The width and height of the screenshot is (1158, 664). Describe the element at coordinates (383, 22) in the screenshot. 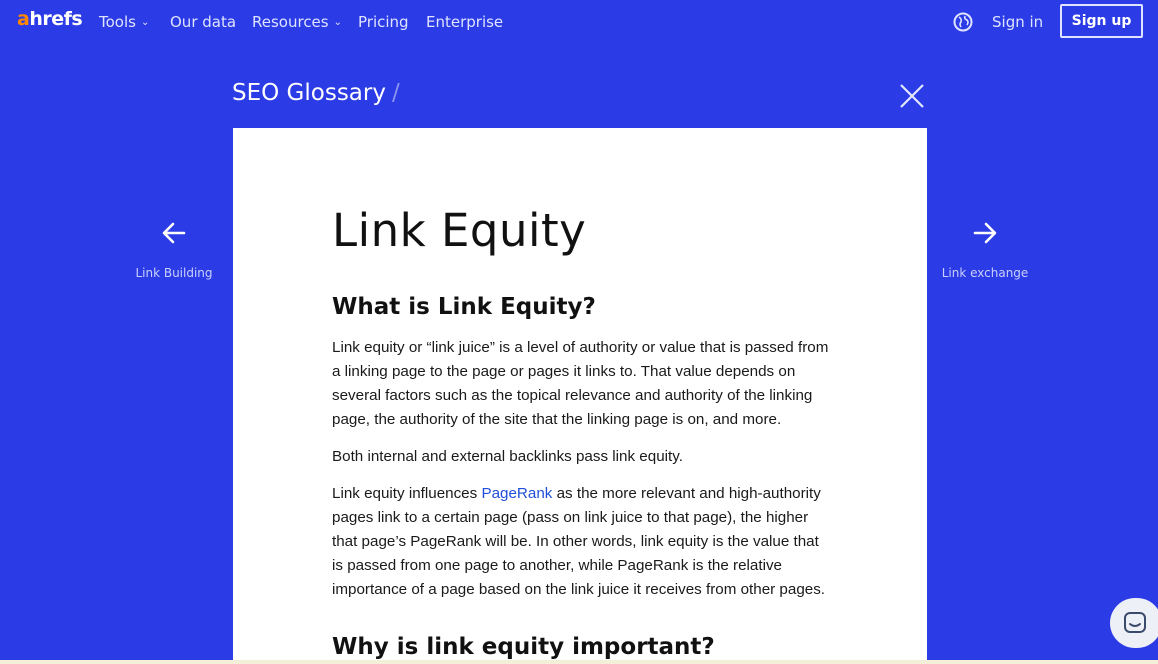

I see `nav-pricing: Pricing` at that location.